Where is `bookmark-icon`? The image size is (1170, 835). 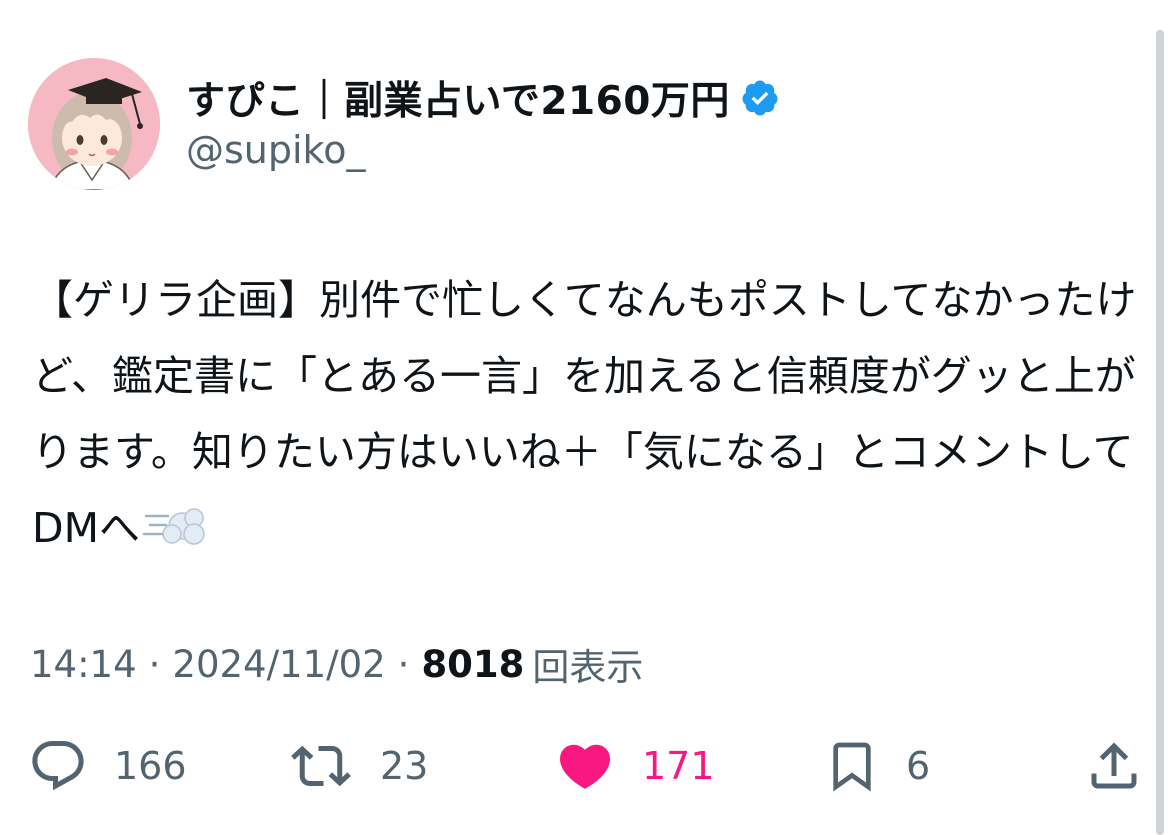
bookmark-icon is located at coordinates (852, 767).